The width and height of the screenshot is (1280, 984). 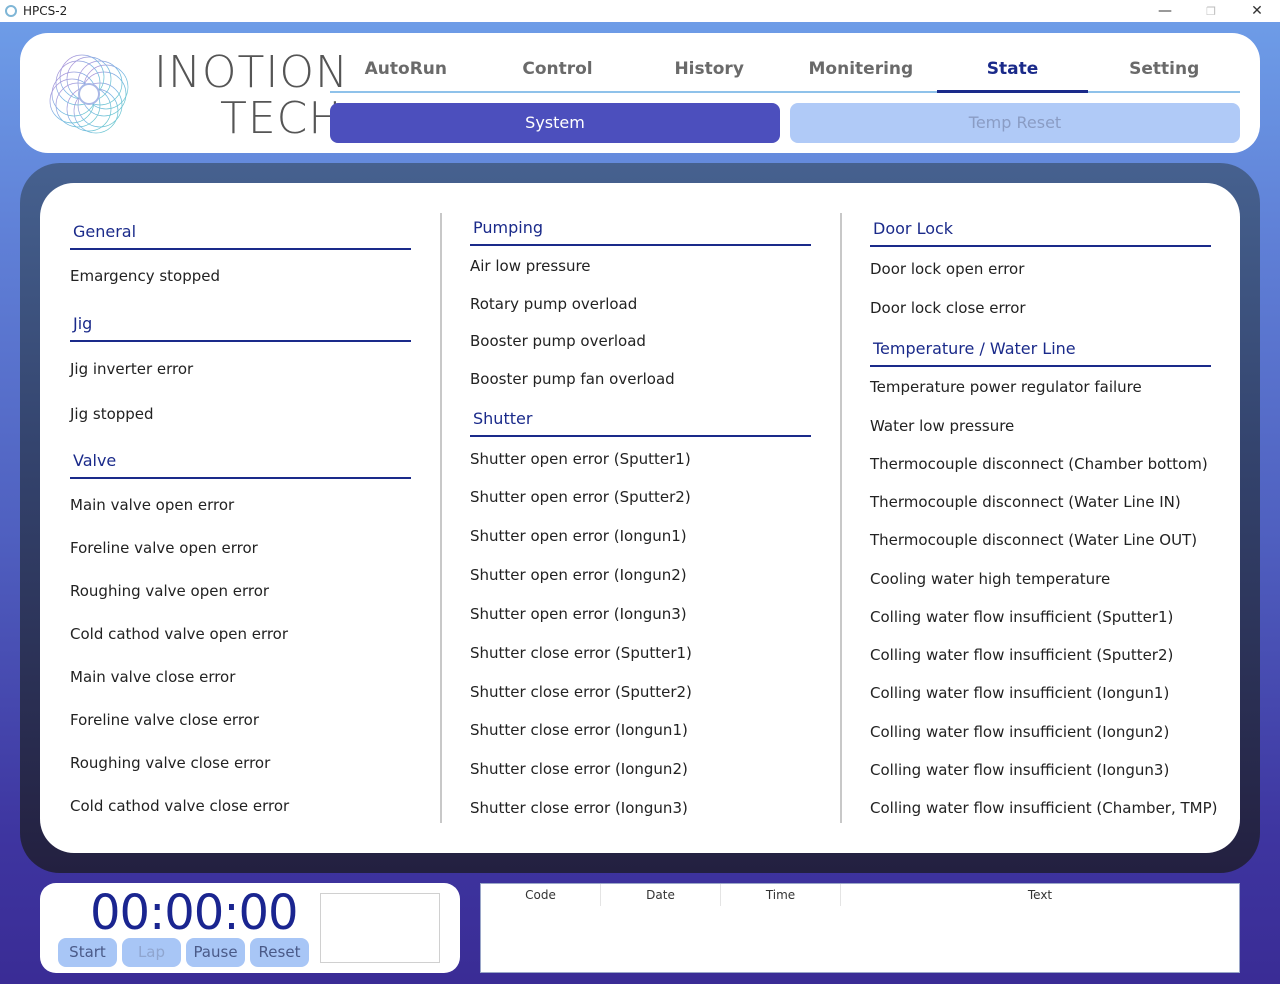 I want to click on restore-icon: ❐, so click(x=1211, y=11).